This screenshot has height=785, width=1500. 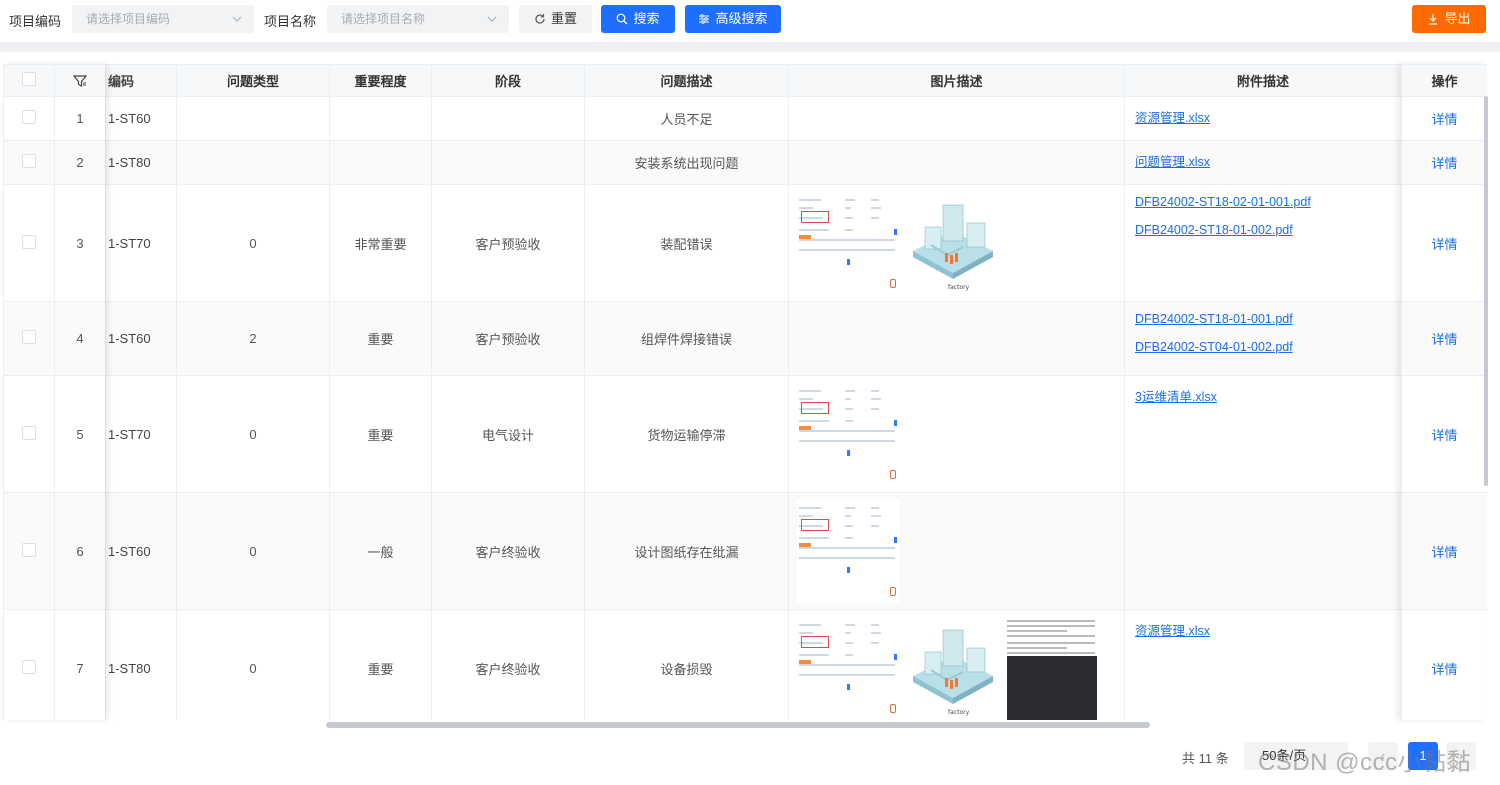 I want to click on row-index: 7, so click(x=80, y=664).